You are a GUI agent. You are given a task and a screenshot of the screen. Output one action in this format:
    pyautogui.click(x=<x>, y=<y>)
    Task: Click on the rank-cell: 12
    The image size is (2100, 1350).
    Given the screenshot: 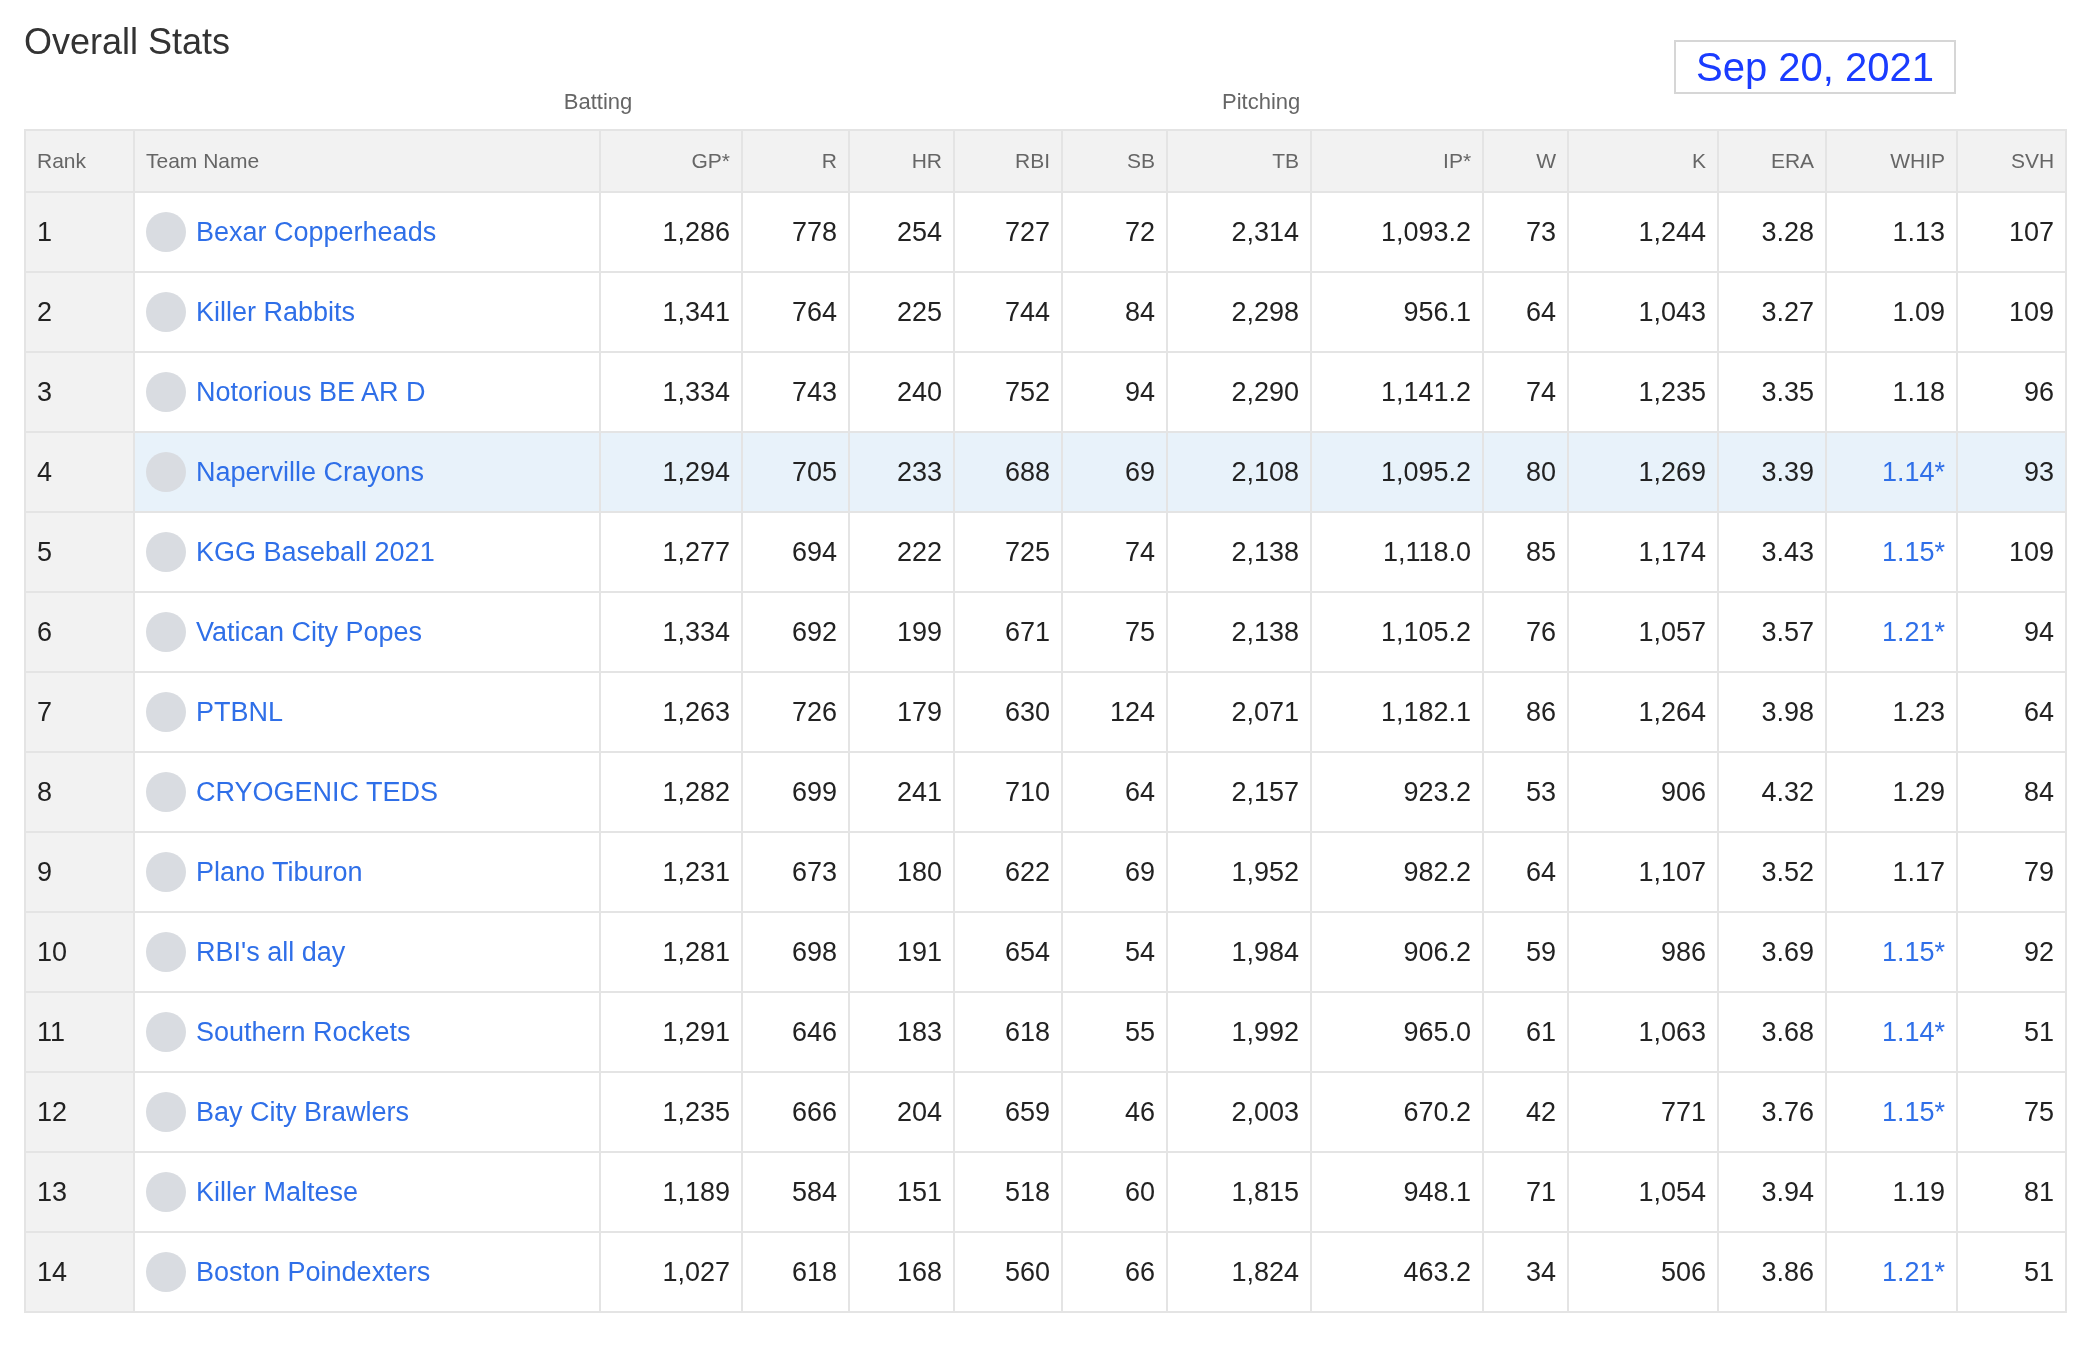 What is the action you would take?
    pyautogui.click(x=79, y=1112)
    